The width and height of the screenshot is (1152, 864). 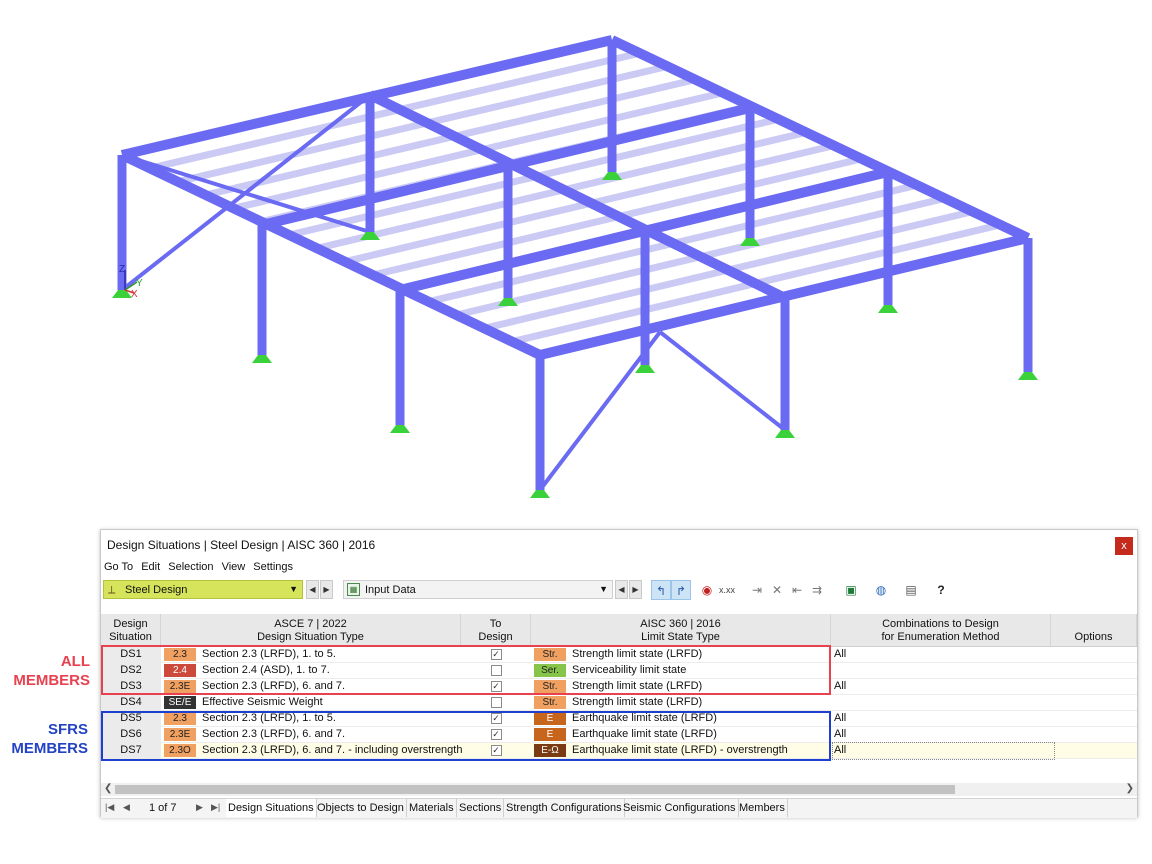 I want to click on table-select: ▦ Input Data ▼, so click(x=478, y=589).